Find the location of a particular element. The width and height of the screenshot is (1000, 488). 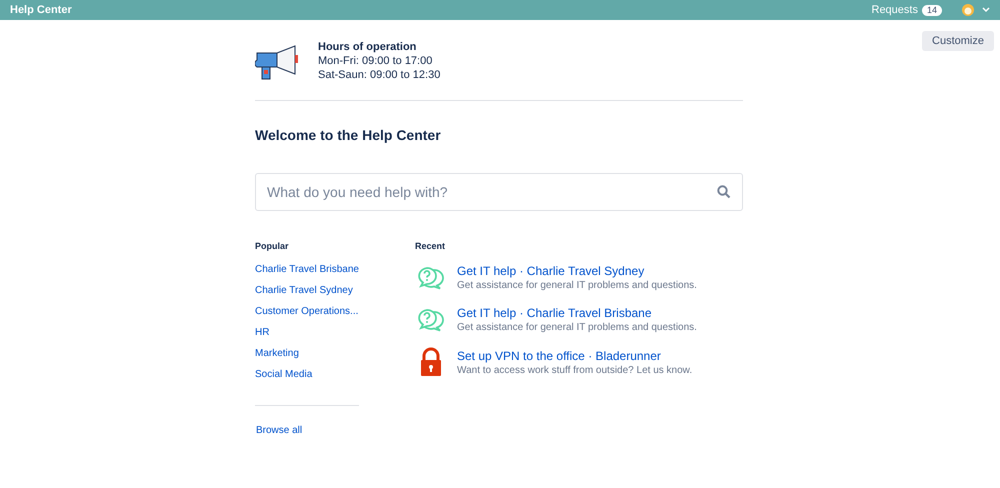

hours-line: Mon-Fri: 09:00 to 17:00 is located at coordinates (376, 61).